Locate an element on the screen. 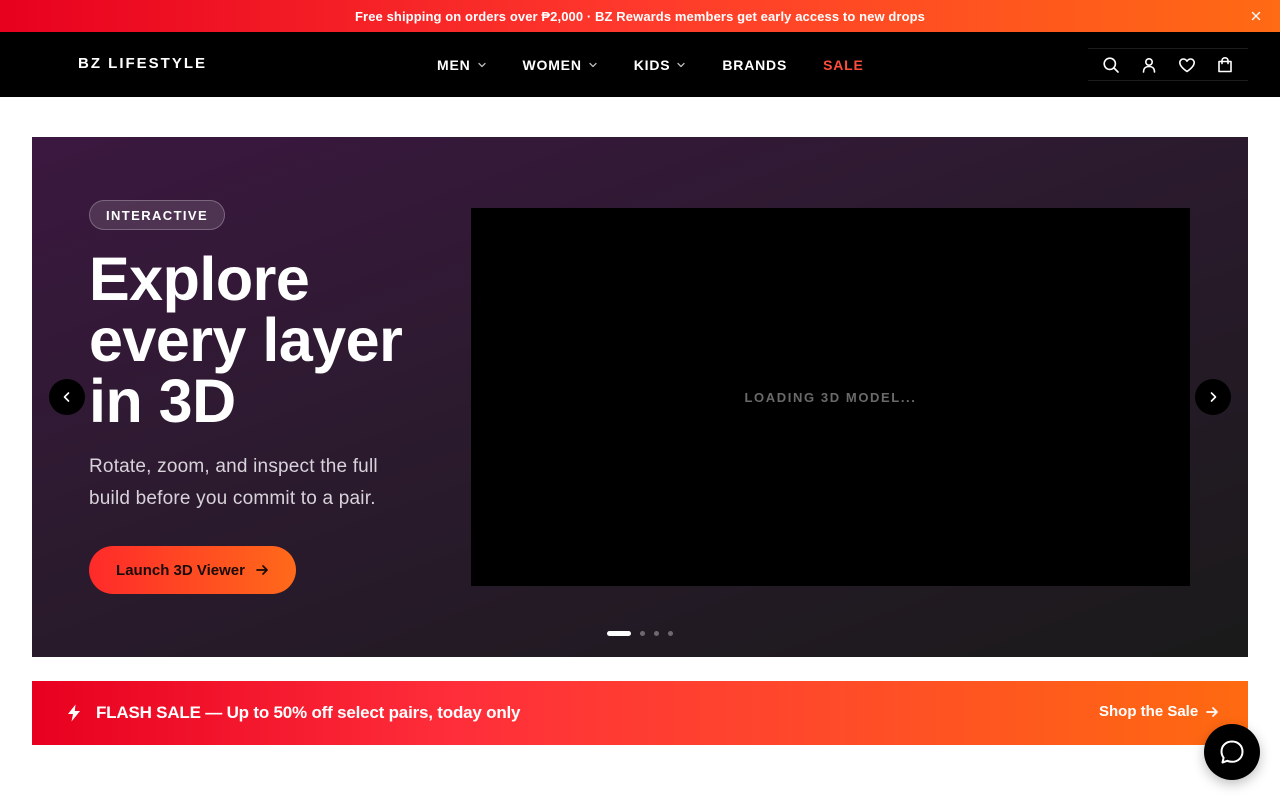  nav-item-men: MEN is located at coordinates (462, 65).